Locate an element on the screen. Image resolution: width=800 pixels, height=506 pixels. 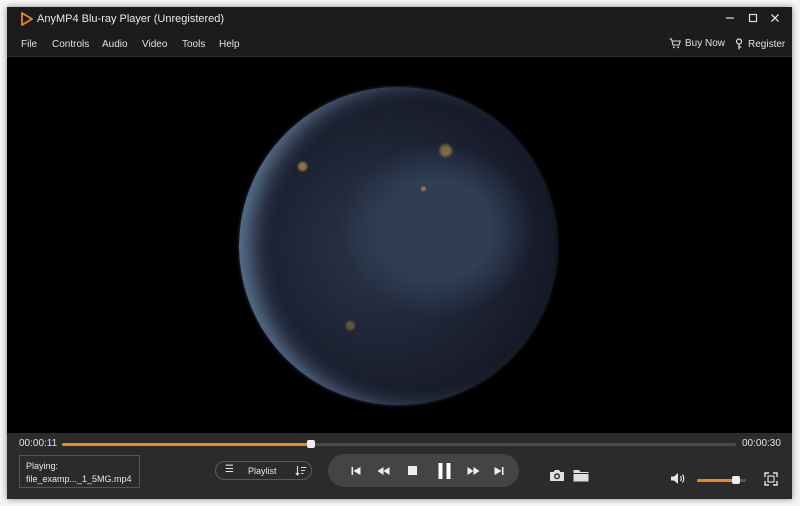
menu-audio: Audio is located at coordinates (115, 44).